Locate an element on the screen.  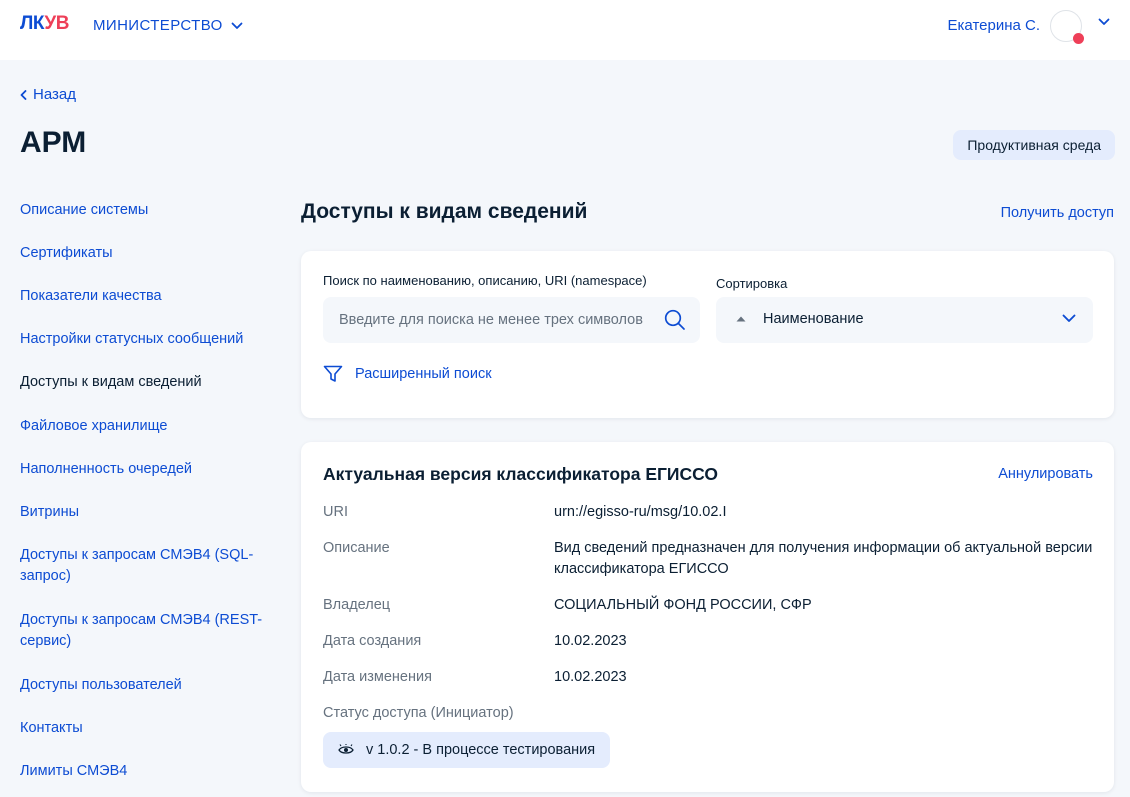
user-menu-chevron-icon is located at coordinates (1104, 22).